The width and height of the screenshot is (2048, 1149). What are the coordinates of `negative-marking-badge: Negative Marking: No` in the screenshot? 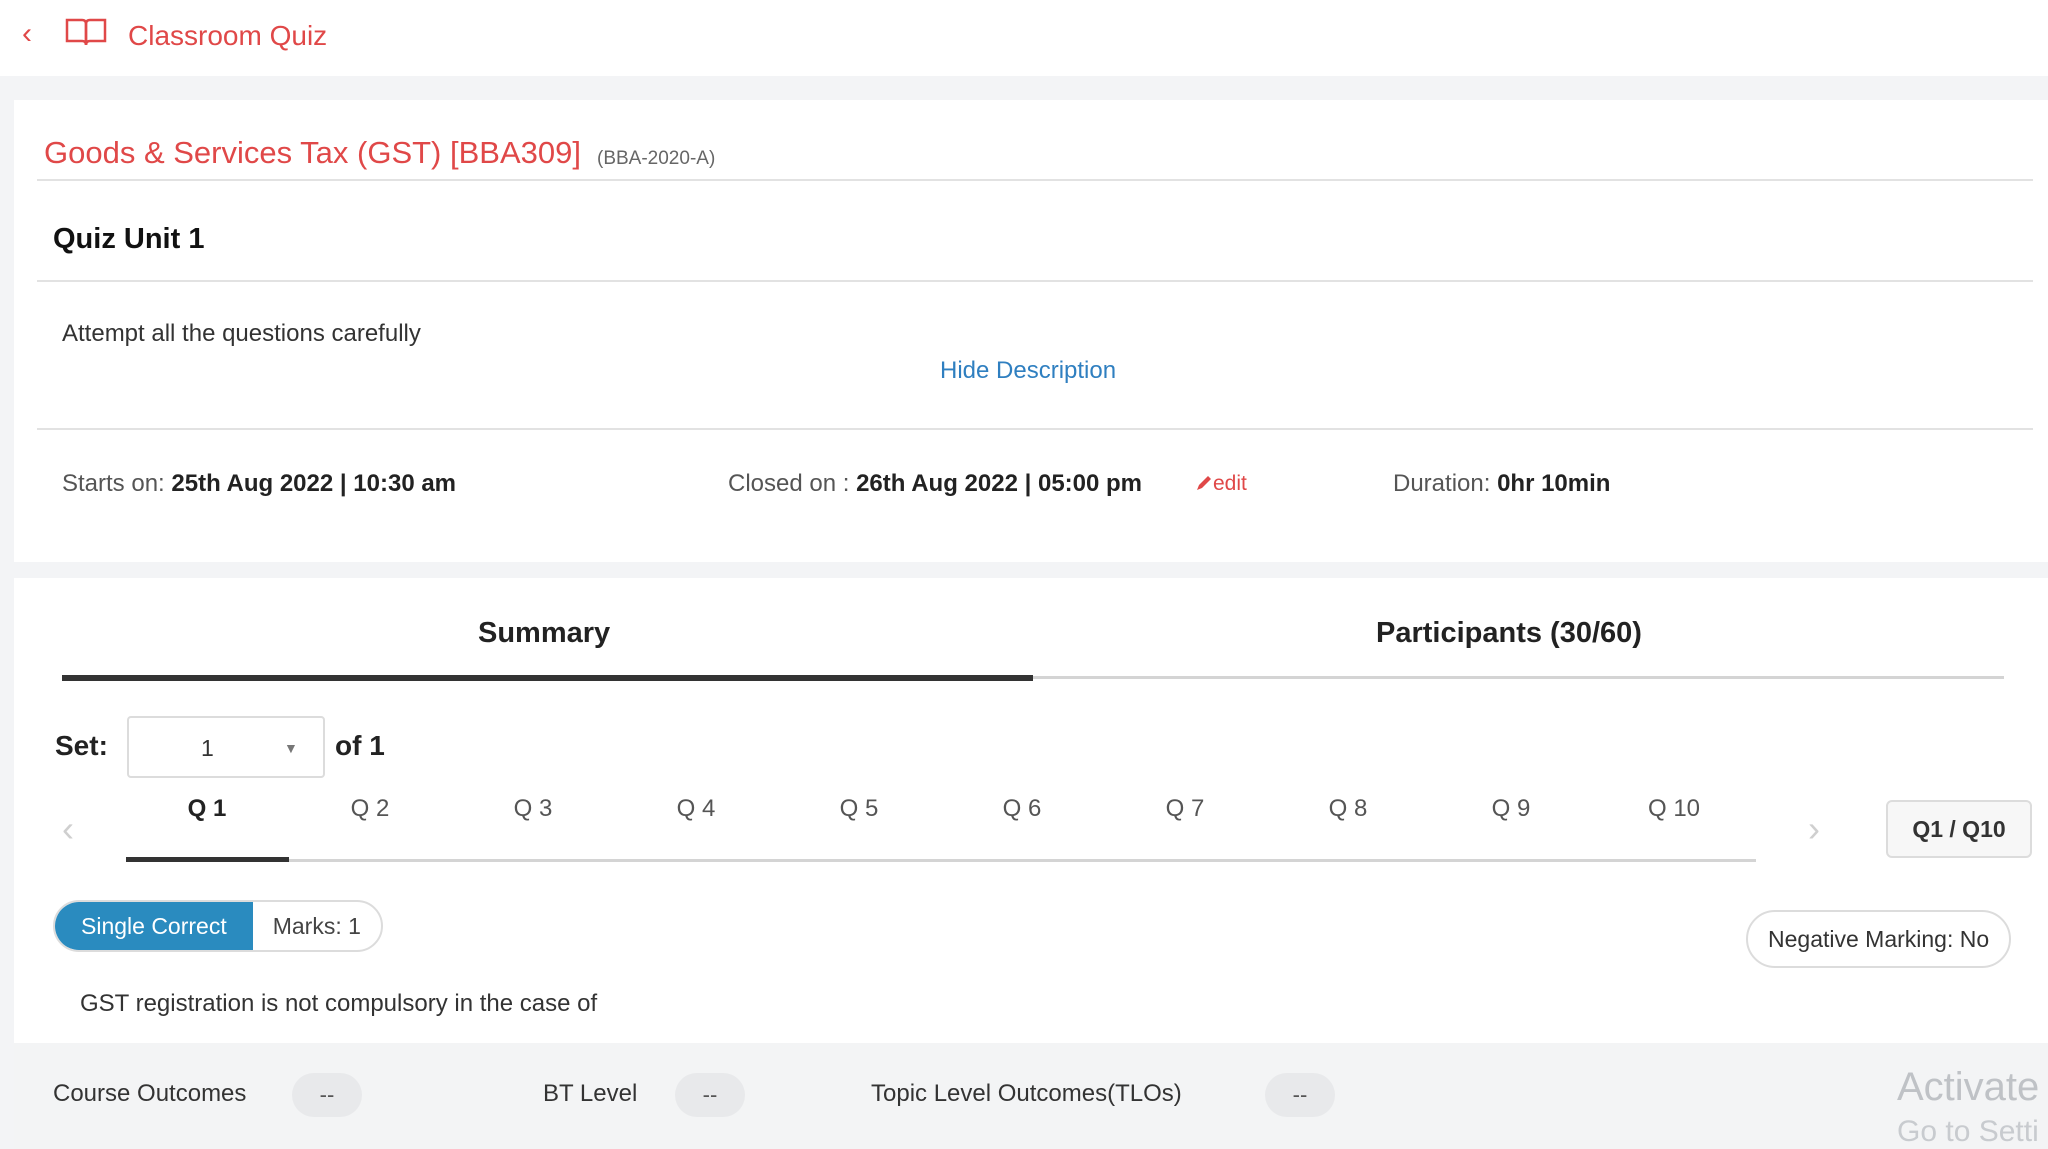 It's located at (1879, 939).